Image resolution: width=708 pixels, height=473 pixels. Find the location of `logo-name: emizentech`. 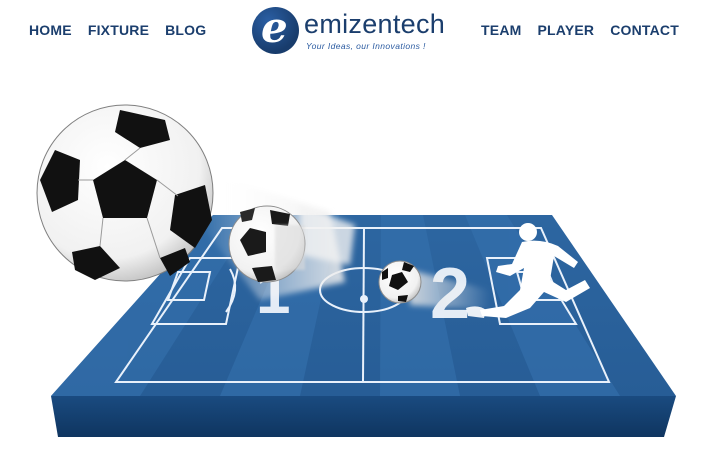

logo-name: emizentech is located at coordinates (375, 24).